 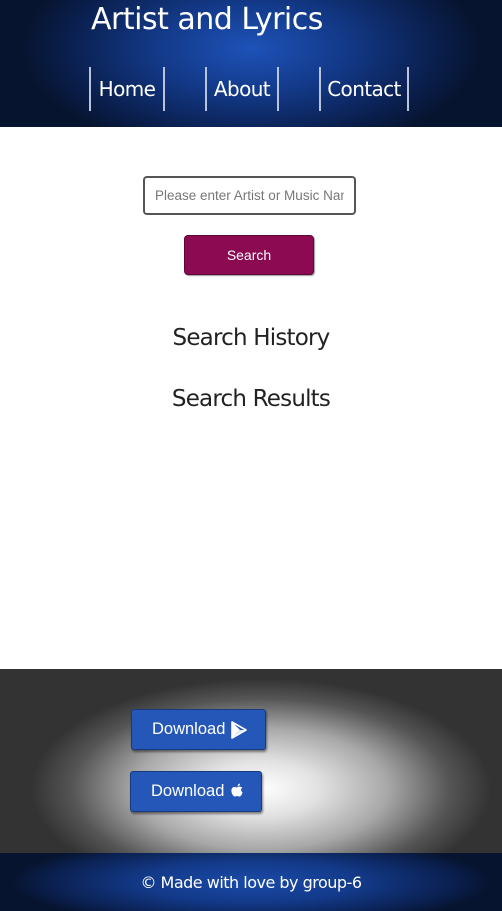 I want to click on search-results-heading: Search Results, so click(x=251, y=399).